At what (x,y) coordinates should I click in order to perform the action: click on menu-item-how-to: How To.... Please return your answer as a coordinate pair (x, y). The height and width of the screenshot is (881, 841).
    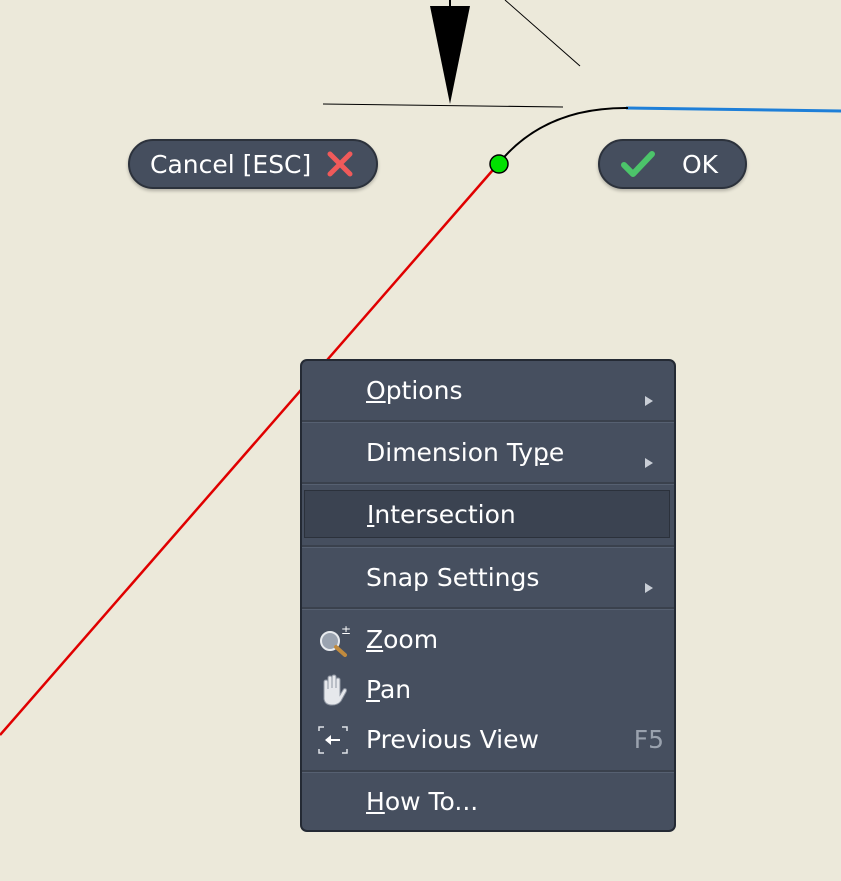
    Looking at the image, I should click on (488, 801).